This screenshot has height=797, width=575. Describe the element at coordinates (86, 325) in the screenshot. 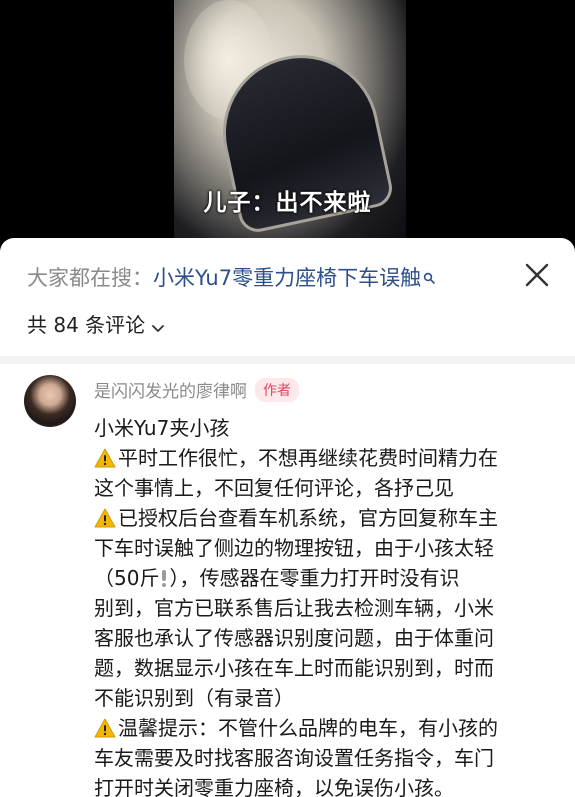

I see `comment-count: 共 84 条评论` at that location.